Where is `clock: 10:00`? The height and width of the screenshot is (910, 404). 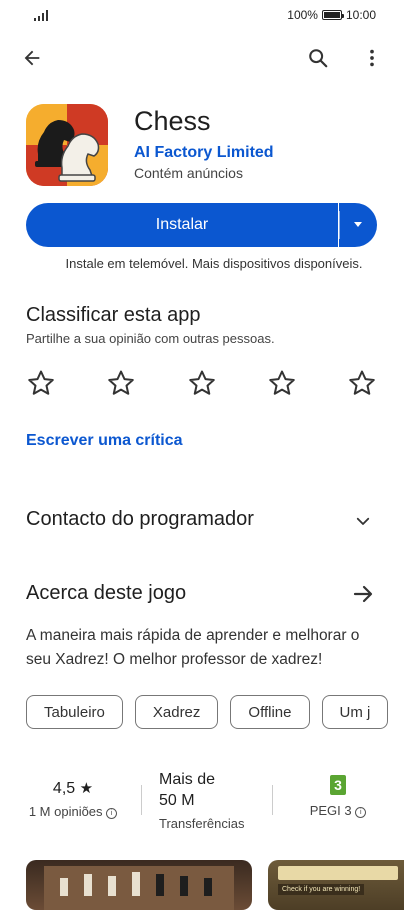 clock: 10:00 is located at coordinates (360, 15).